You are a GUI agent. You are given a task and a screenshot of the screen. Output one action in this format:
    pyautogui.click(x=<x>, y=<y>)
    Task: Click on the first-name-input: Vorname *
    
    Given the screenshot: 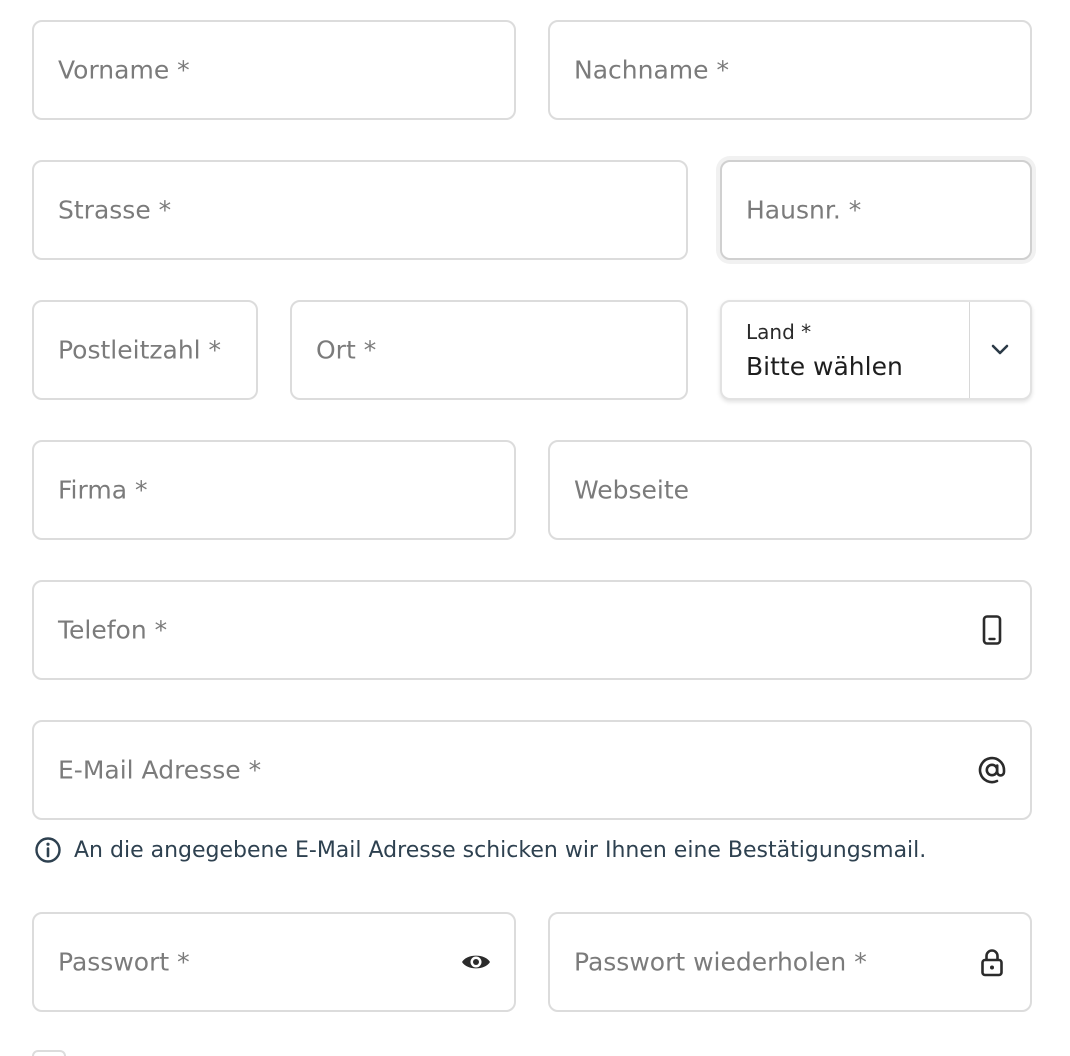 What is the action you would take?
    pyautogui.click(x=274, y=70)
    